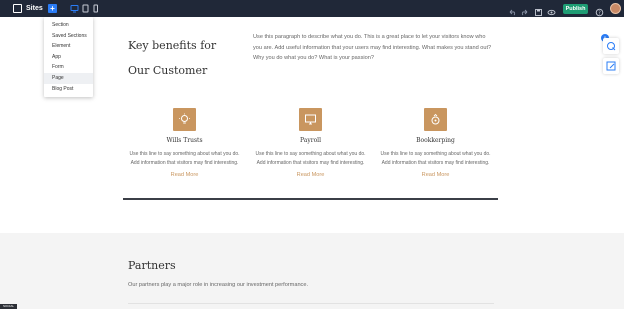 The image size is (624, 309). I want to click on publish-button: Publish, so click(575, 9).